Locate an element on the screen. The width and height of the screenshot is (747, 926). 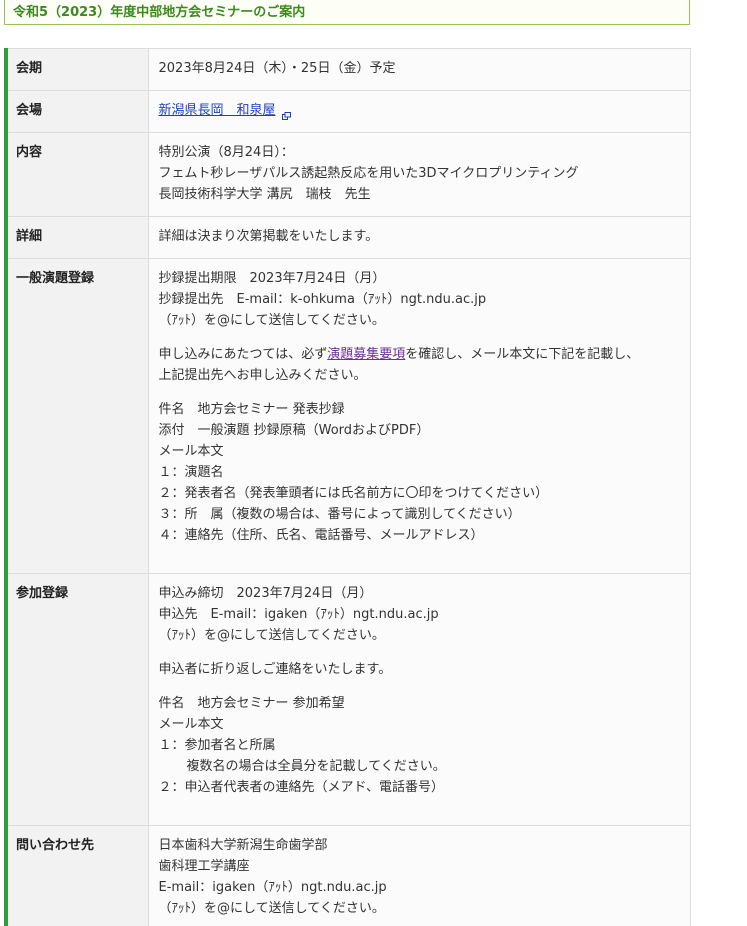
apply-suffix: を確認し、メール本文に下記を記載し、 is located at coordinates (522, 354).